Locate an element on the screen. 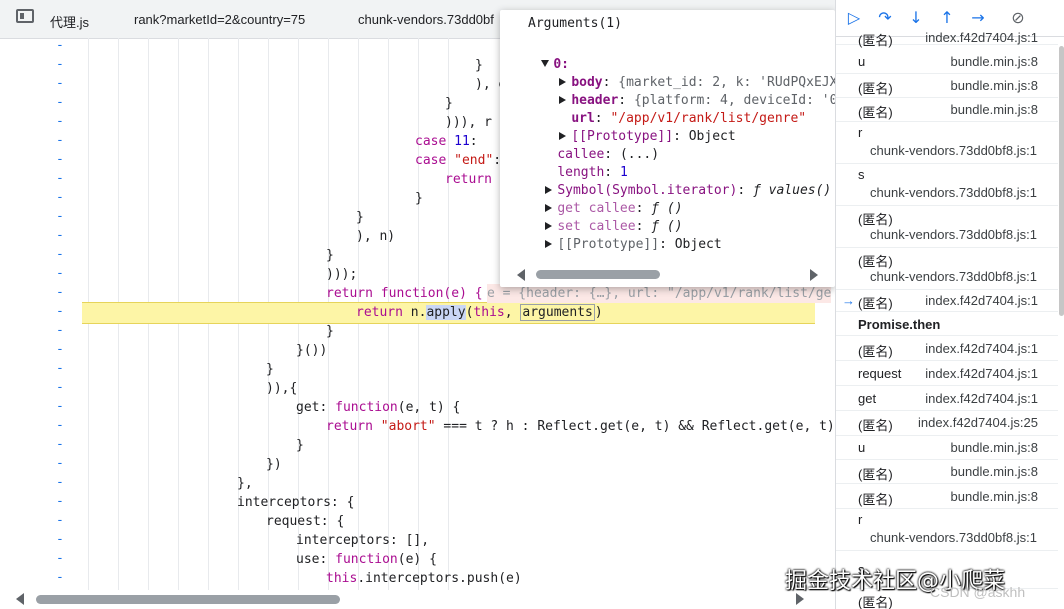  call-frame-location: index.f42d7404.js:25 is located at coordinates (978, 422).